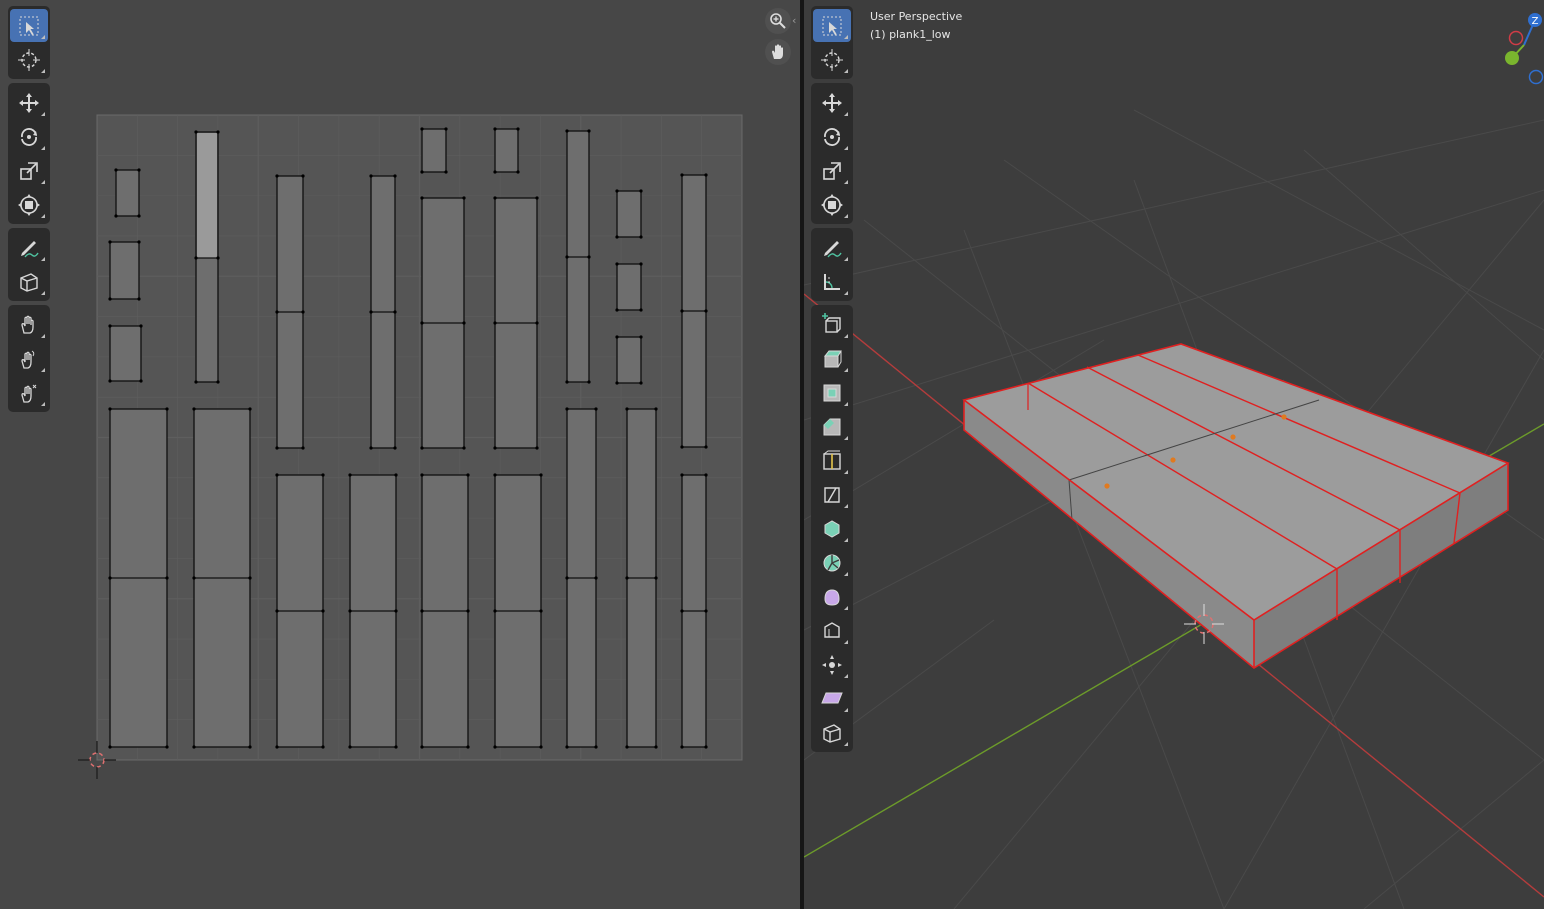  What do you see at coordinates (832, 664) in the screenshot?
I see `shrink-fatten-tool` at bounding box center [832, 664].